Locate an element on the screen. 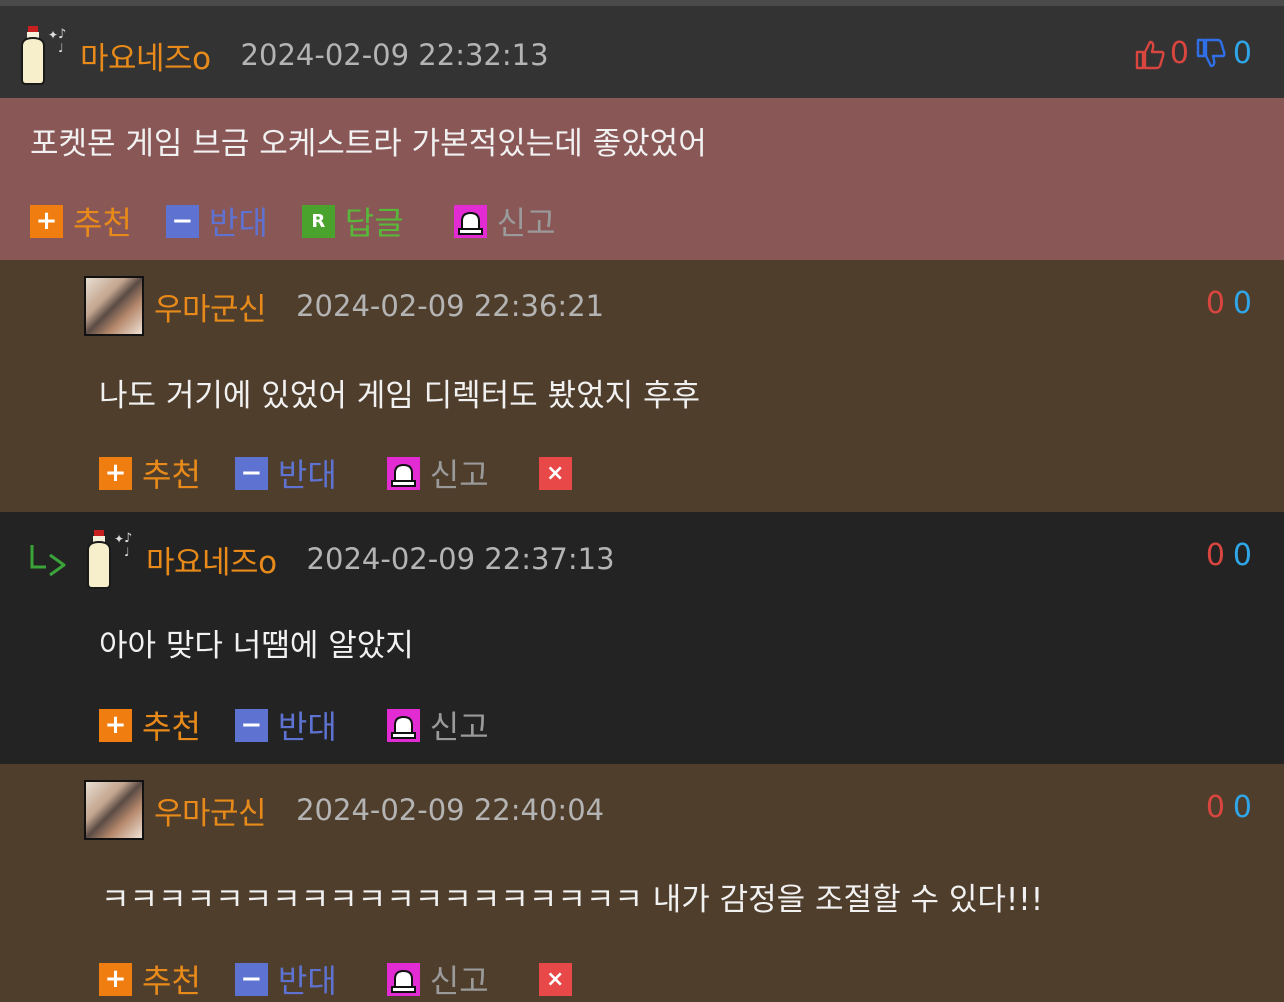 The width and height of the screenshot is (1284, 1002). reply-button: R 답글 is located at coordinates (352, 221).